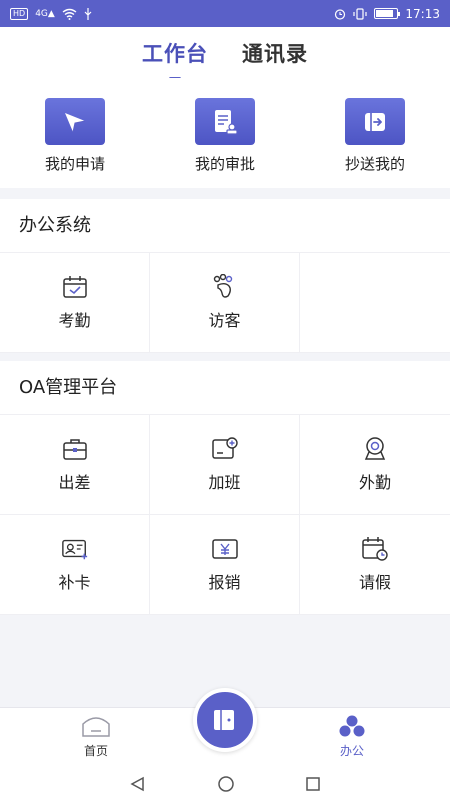 This screenshot has height=800, width=450. I want to click on my-approvals-button: 我的审批, so click(225, 133).